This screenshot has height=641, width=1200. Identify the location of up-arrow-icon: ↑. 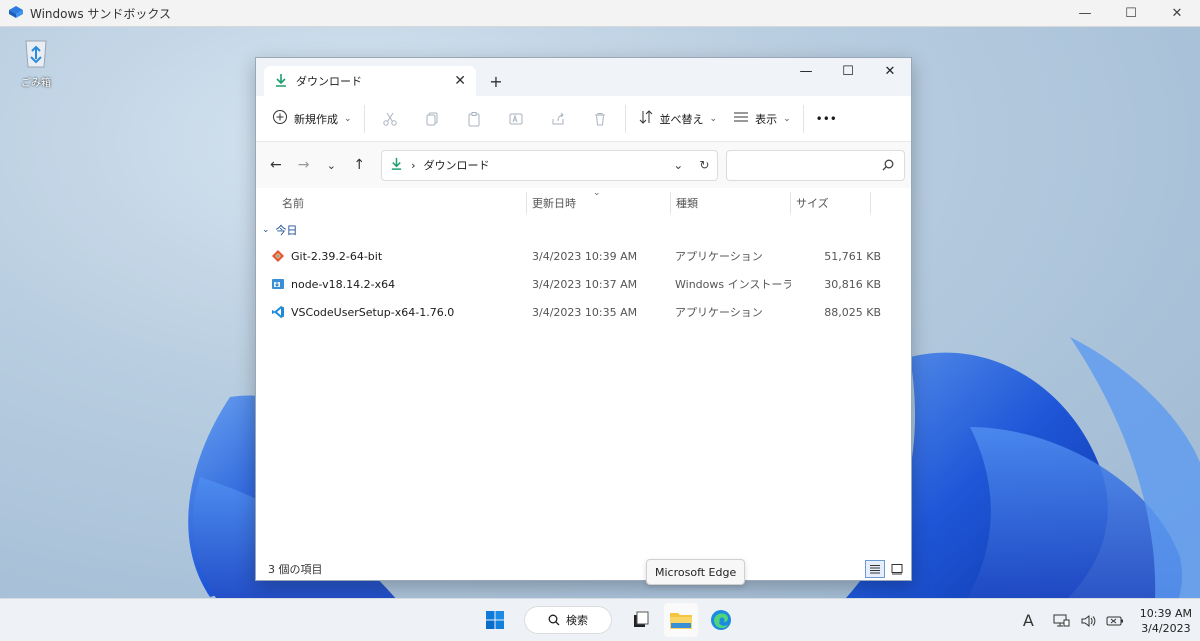
(359, 165).